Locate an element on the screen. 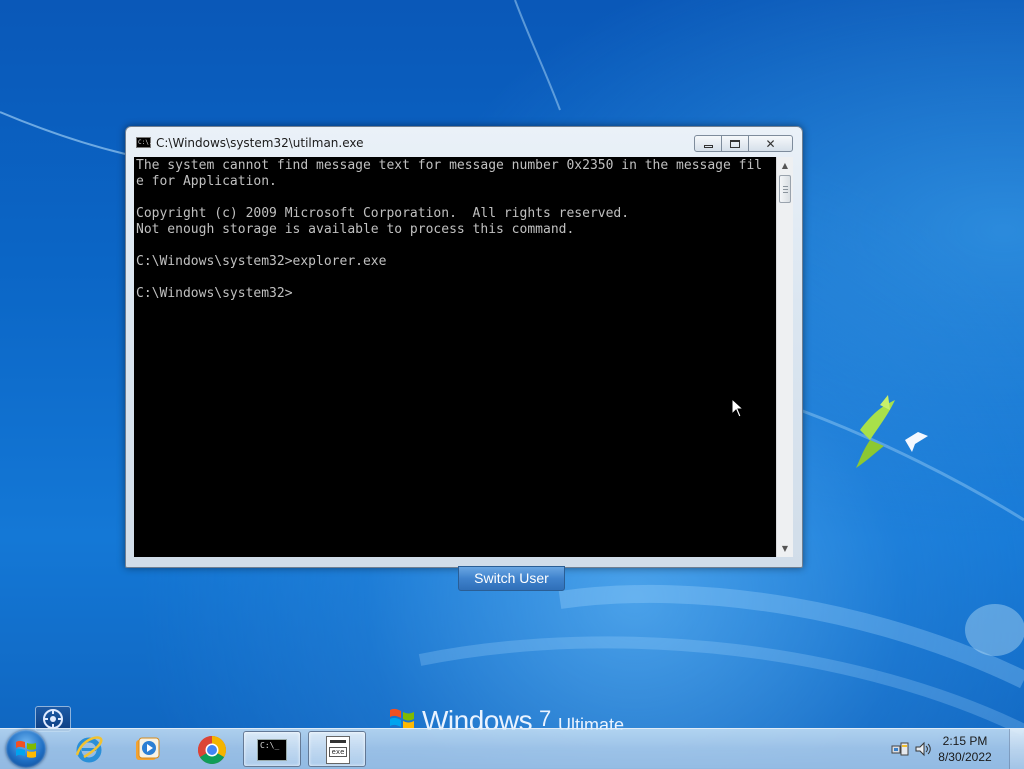  maximize-button is located at coordinates (735, 143).